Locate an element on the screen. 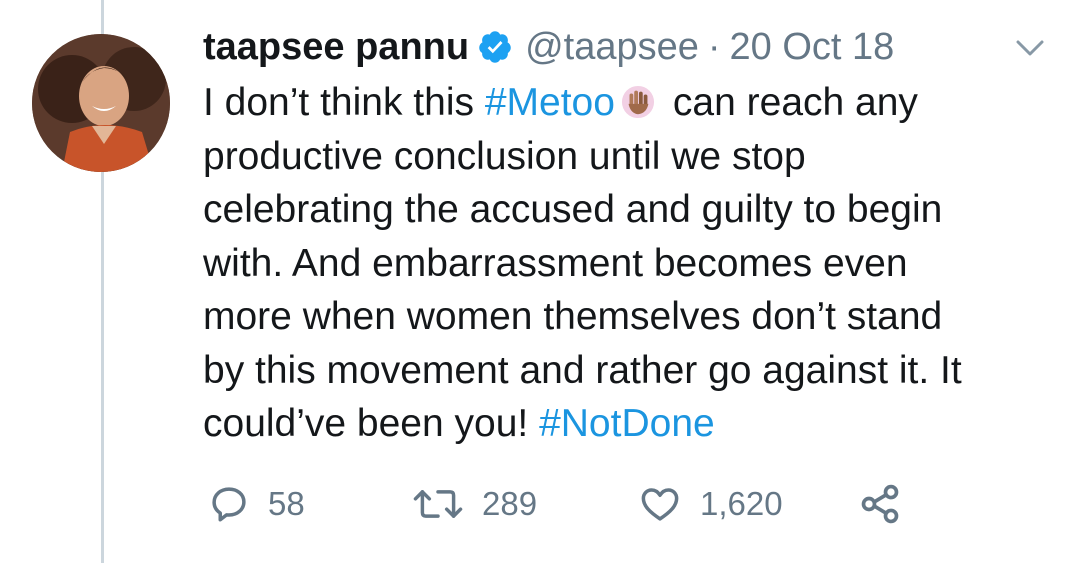  tweet-text-segment: can reach any is located at coordinates (795, 102).